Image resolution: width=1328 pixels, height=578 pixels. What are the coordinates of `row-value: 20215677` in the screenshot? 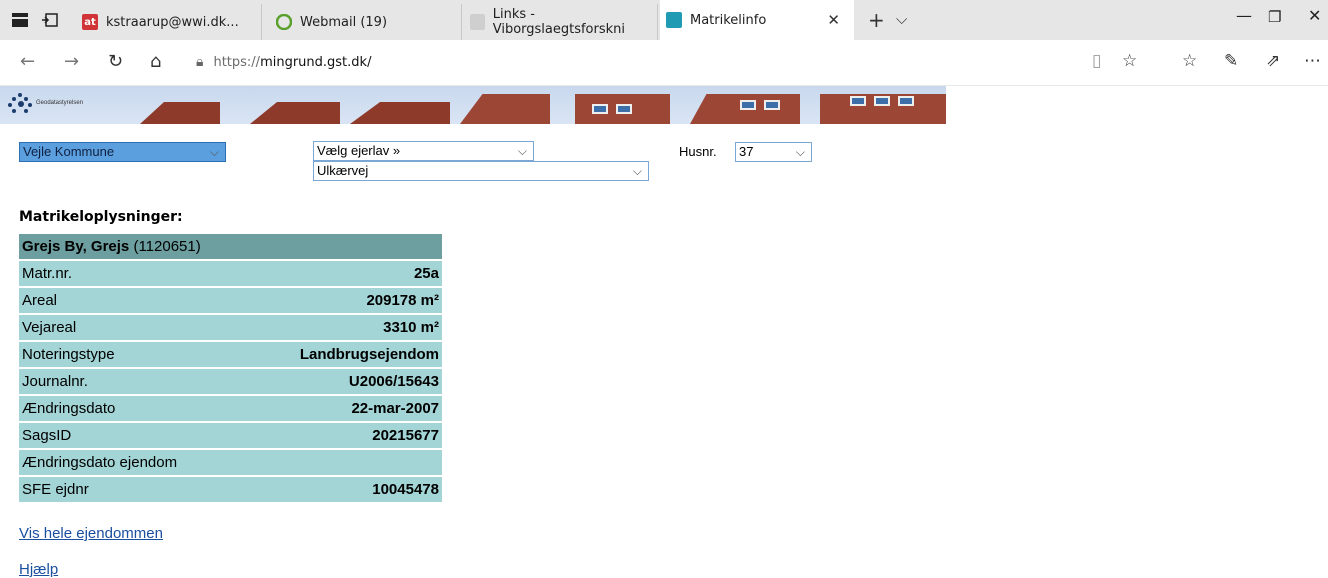 It's located at (341, 435).